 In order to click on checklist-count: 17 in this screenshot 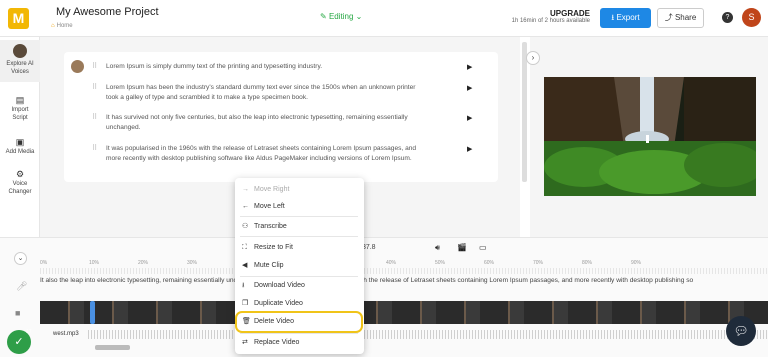, I will do `click(29, 332)`.